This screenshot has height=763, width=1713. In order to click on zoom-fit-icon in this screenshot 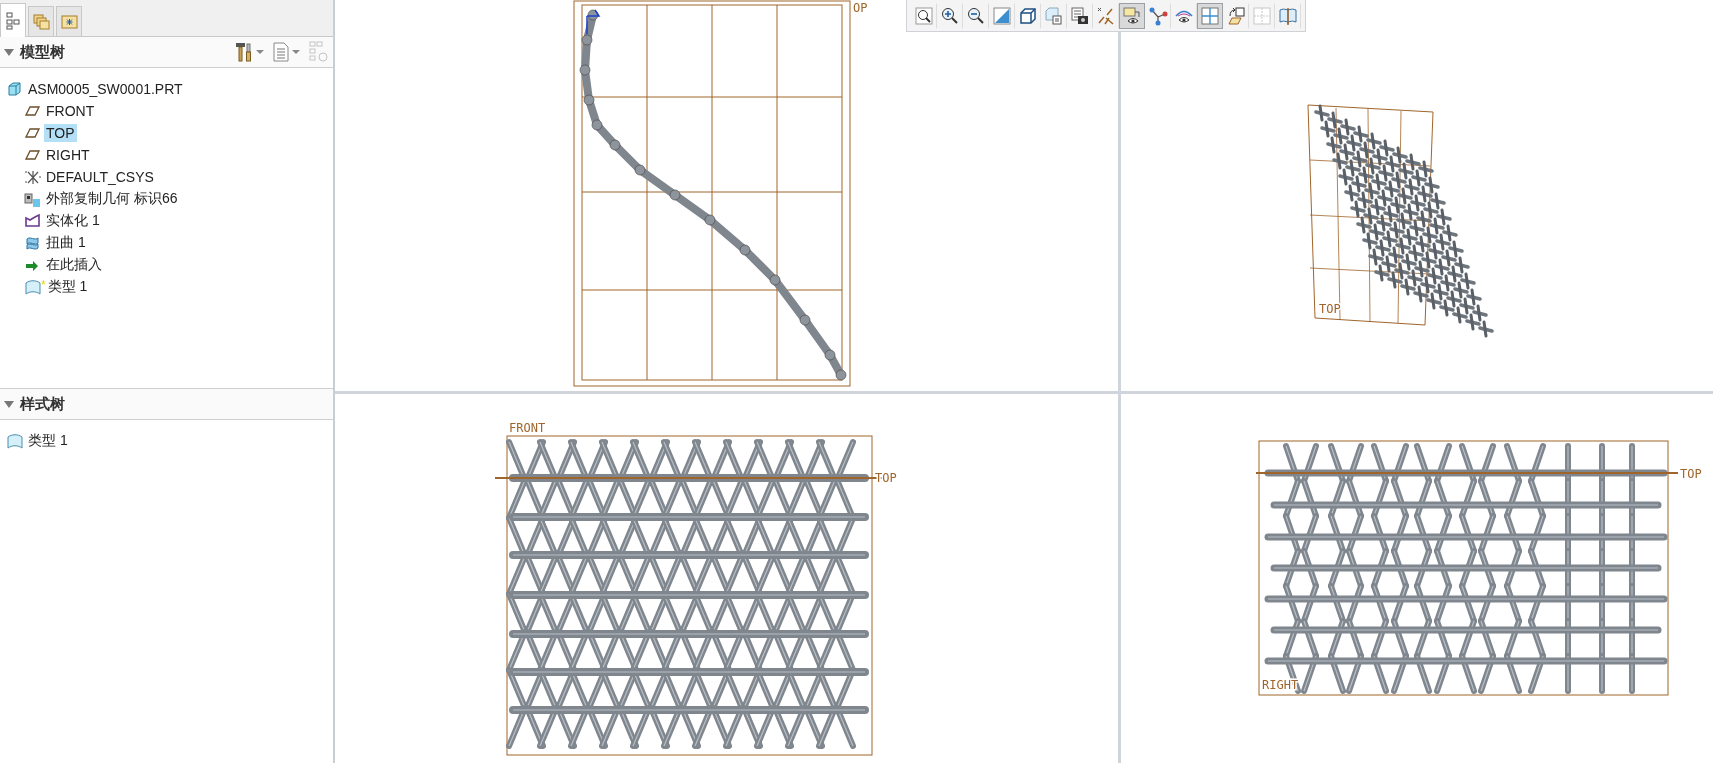, I will do `click(924, 15)`.